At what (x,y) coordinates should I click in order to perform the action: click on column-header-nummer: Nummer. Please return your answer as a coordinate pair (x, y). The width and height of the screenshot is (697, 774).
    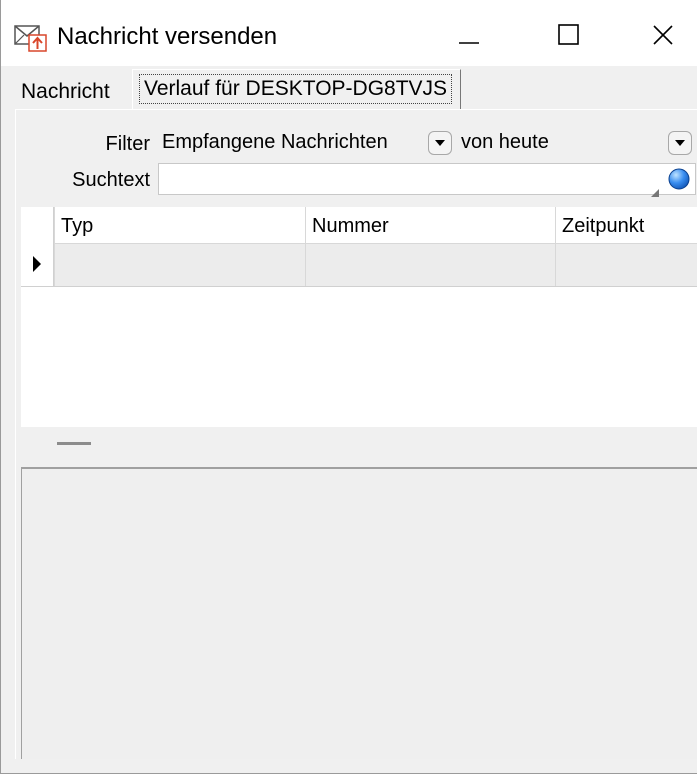
    Looking at the image, I should click on (430, 225).